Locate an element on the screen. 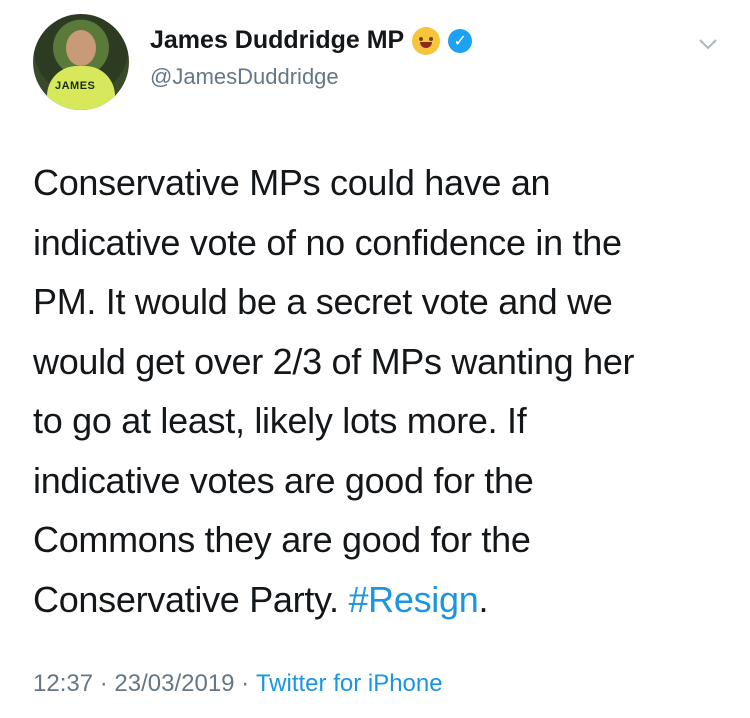 The width and height of the screenshot is (750, 718). hugging-face-icon is located at coordinates (426, 40).